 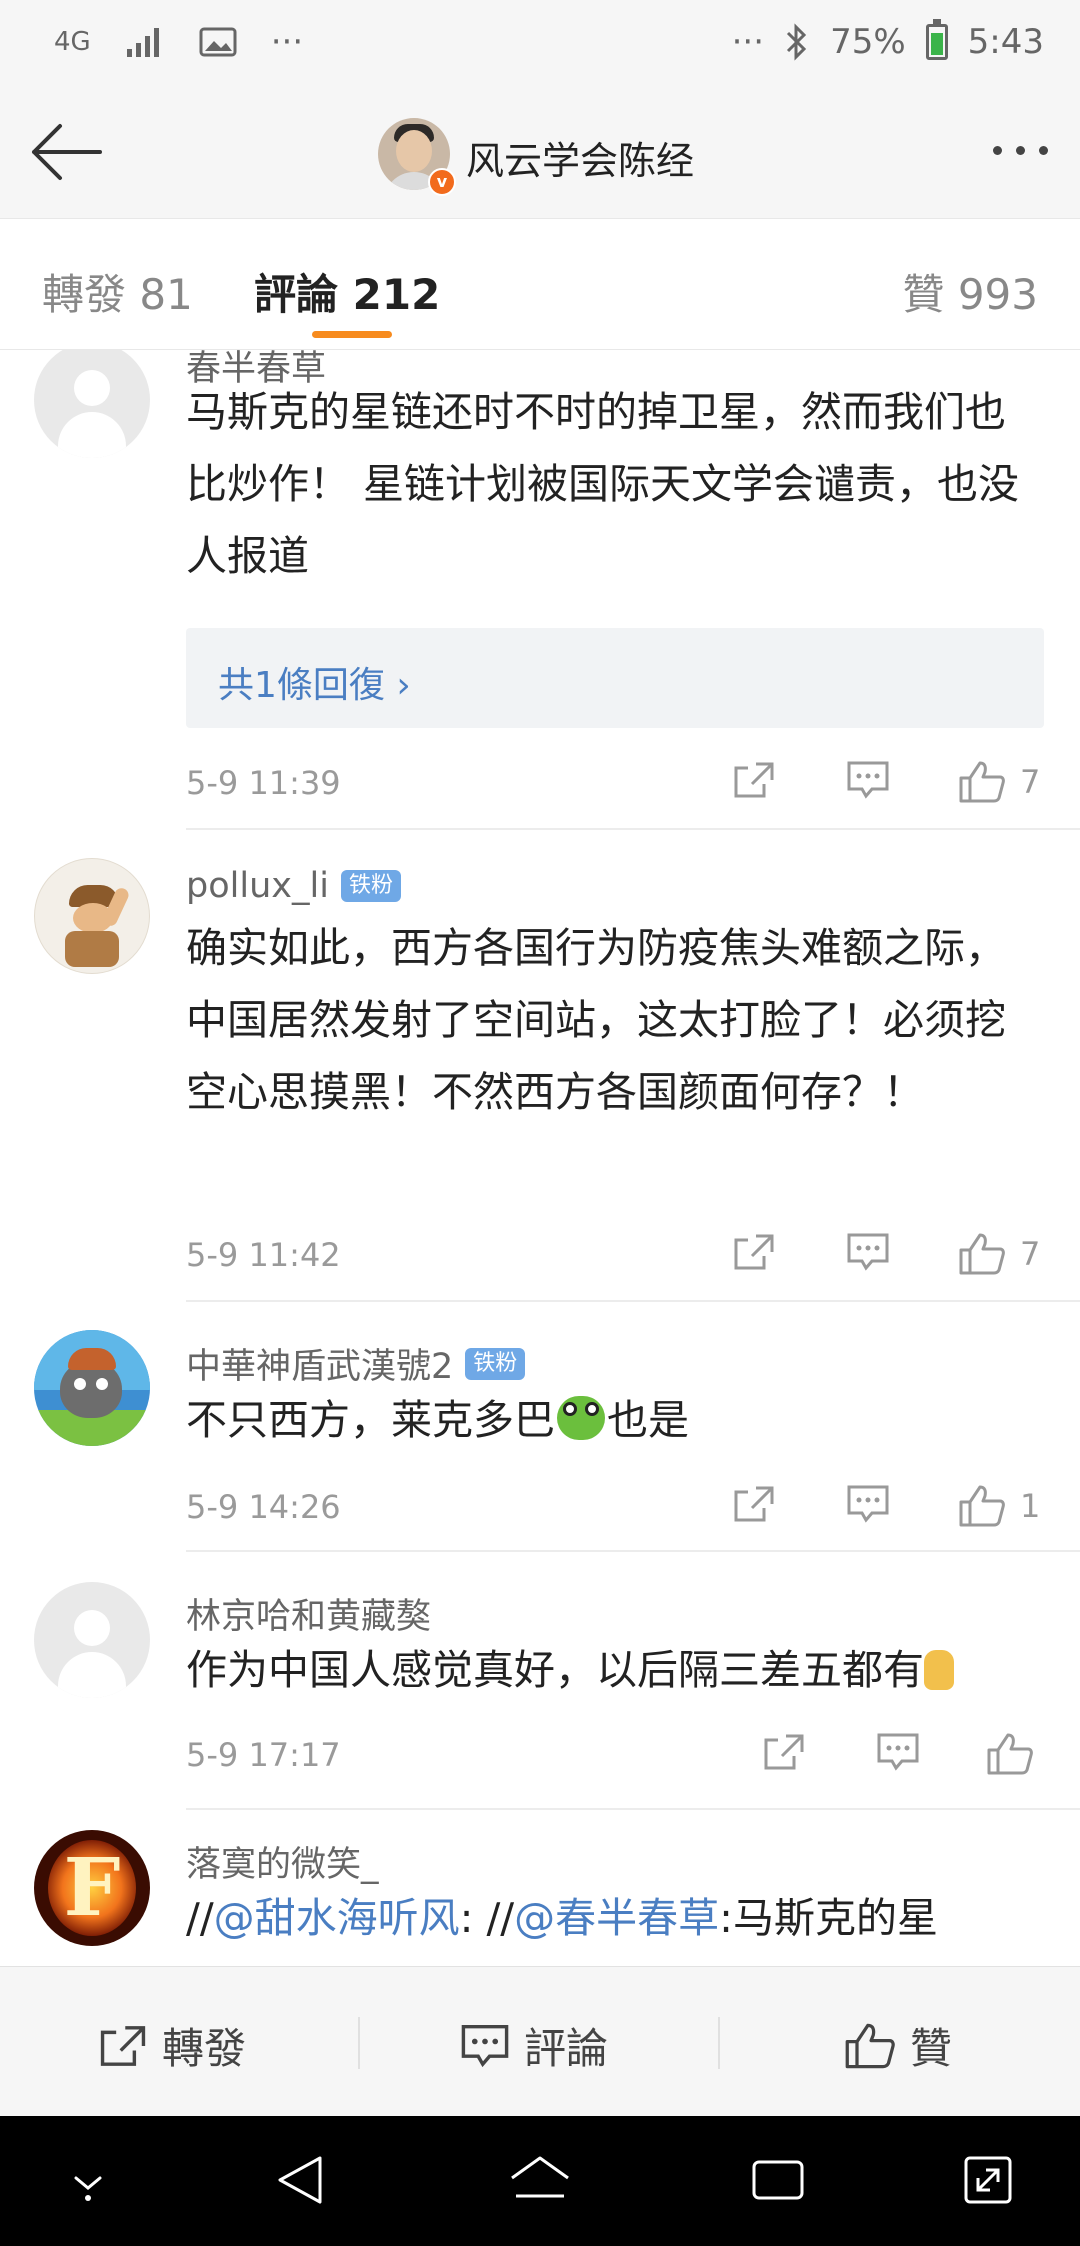 What do you see at coordinates (308, 1613) in the screenshot?
I see `comment-username: 林京哈和黄藏獒` at bounding box center [308, 1613].